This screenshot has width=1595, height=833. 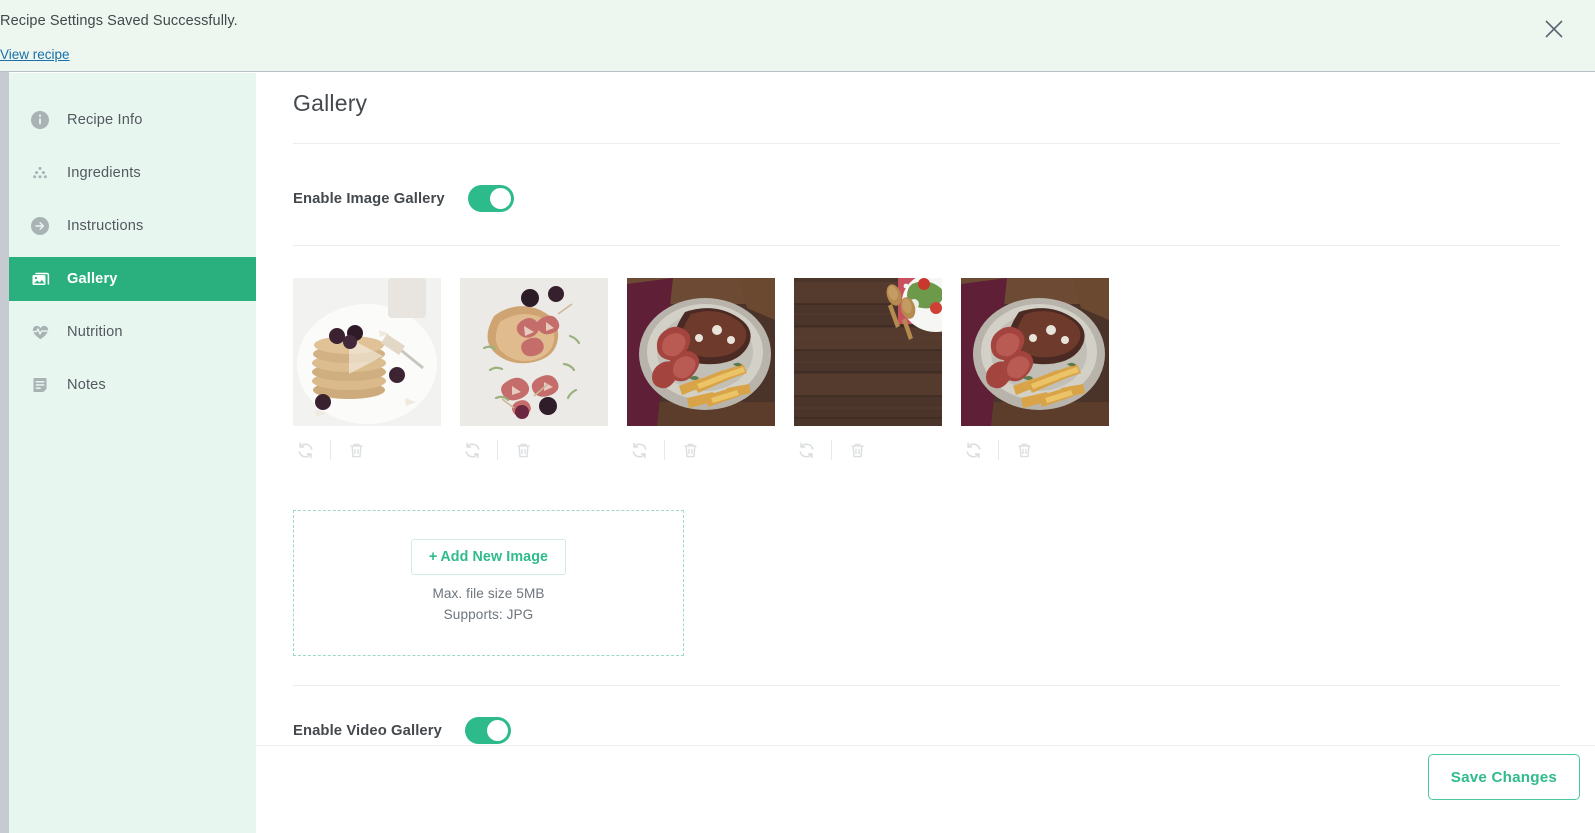 I want to click on add-new-image-label: Add New Image, so click(x=494, y=557).